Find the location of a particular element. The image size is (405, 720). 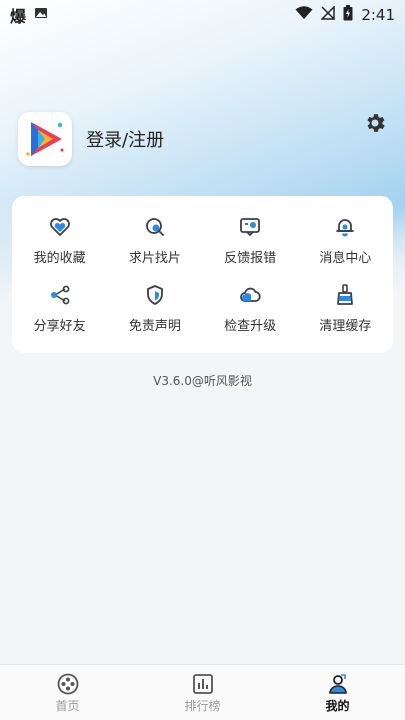

version-text: V3.6.0@听风影视 is located at coordinates (202, 381).